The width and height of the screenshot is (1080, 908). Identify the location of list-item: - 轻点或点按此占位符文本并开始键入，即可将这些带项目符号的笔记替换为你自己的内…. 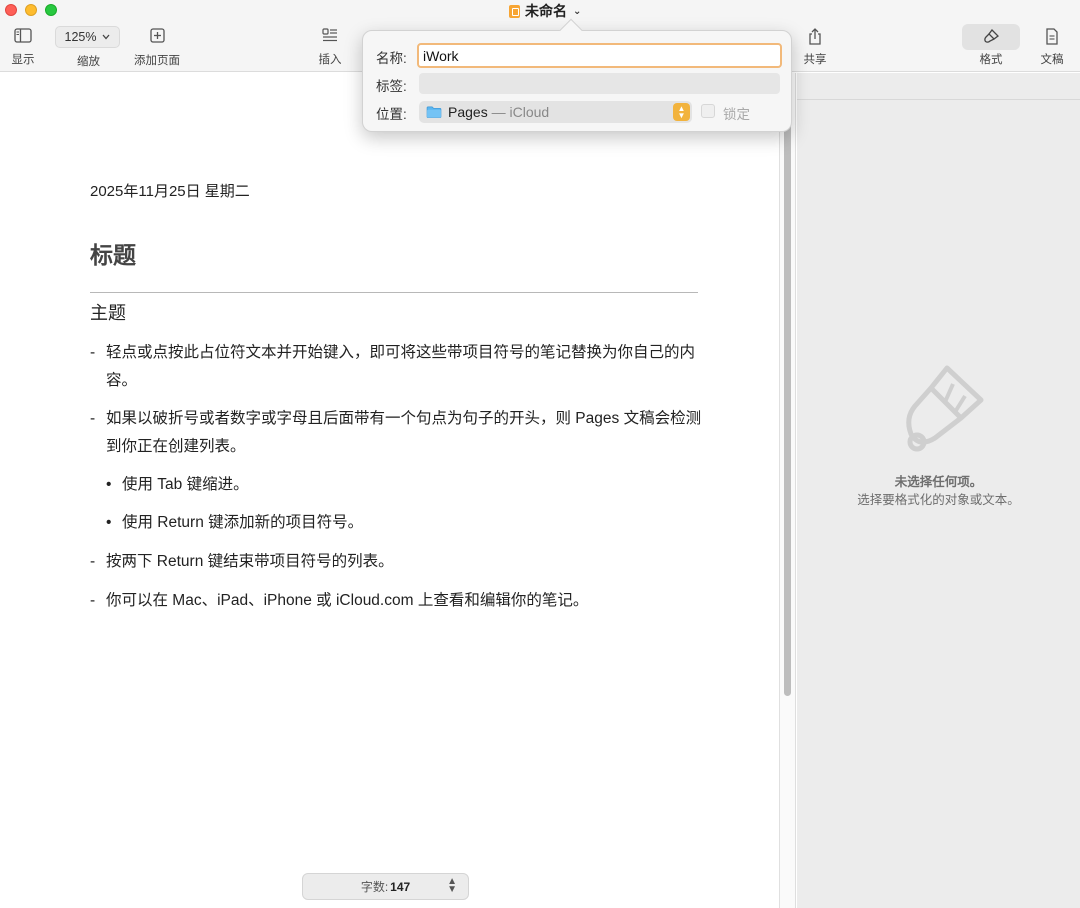
(398, 367).